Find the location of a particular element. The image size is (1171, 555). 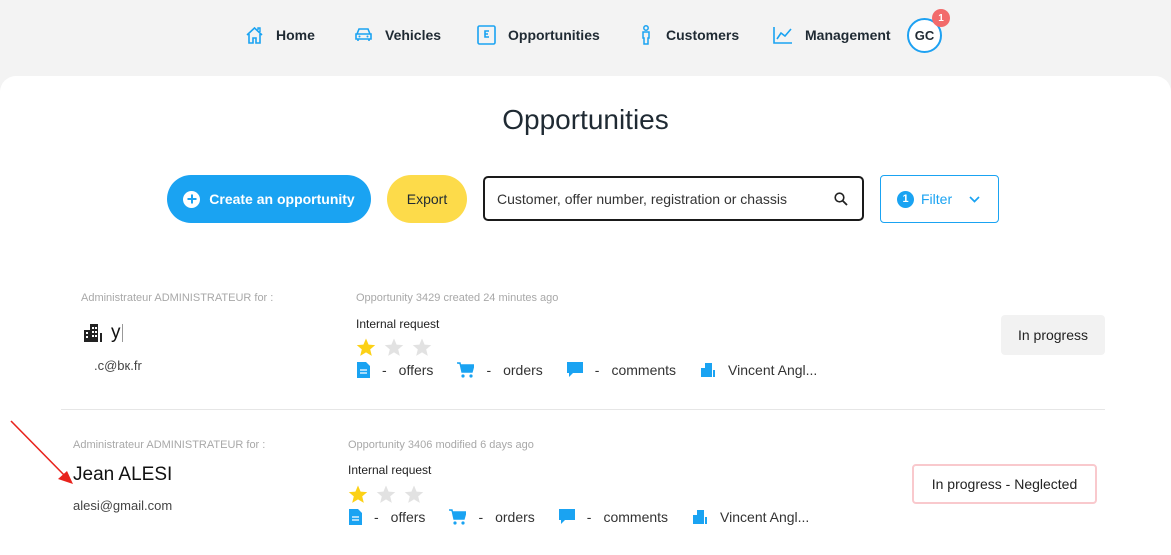

nav-customers: Customers is located at coordinates (688, 35).